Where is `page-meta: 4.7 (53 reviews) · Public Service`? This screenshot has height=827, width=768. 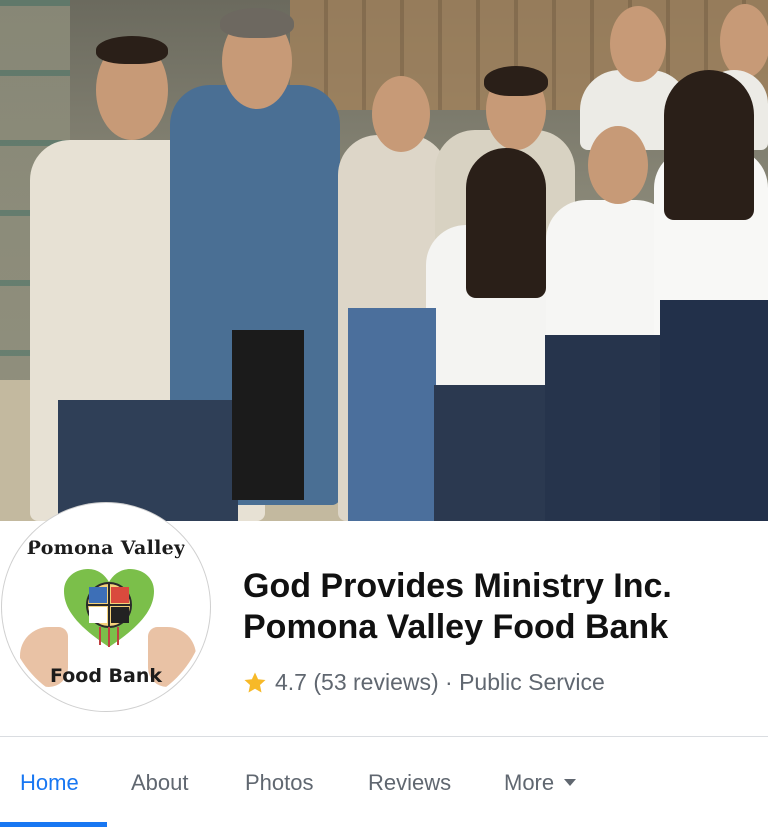
page-meta: 4.7 (53 reviews) · Public Service is located at coordinates (424, 682).